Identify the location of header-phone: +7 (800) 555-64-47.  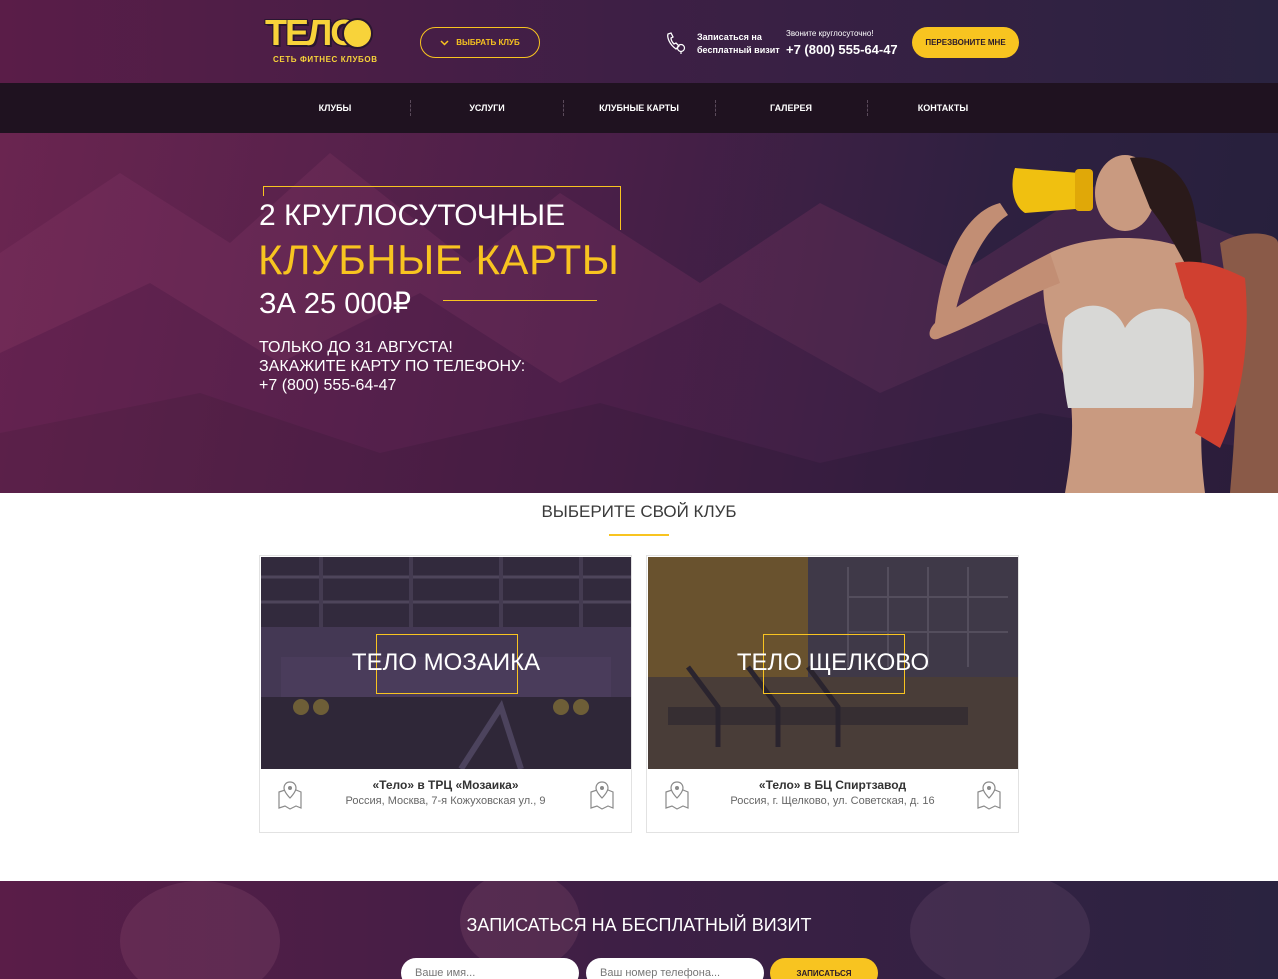
(842, 49).